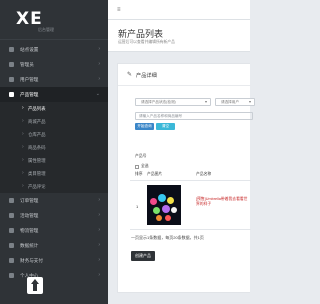 This screenshot has width=320, height=304. What do you see at coordinates (54, 200) in the screenshot?
I see `sidebar-item-orders: 订单管理 ›` at bounding box center [54, 200].